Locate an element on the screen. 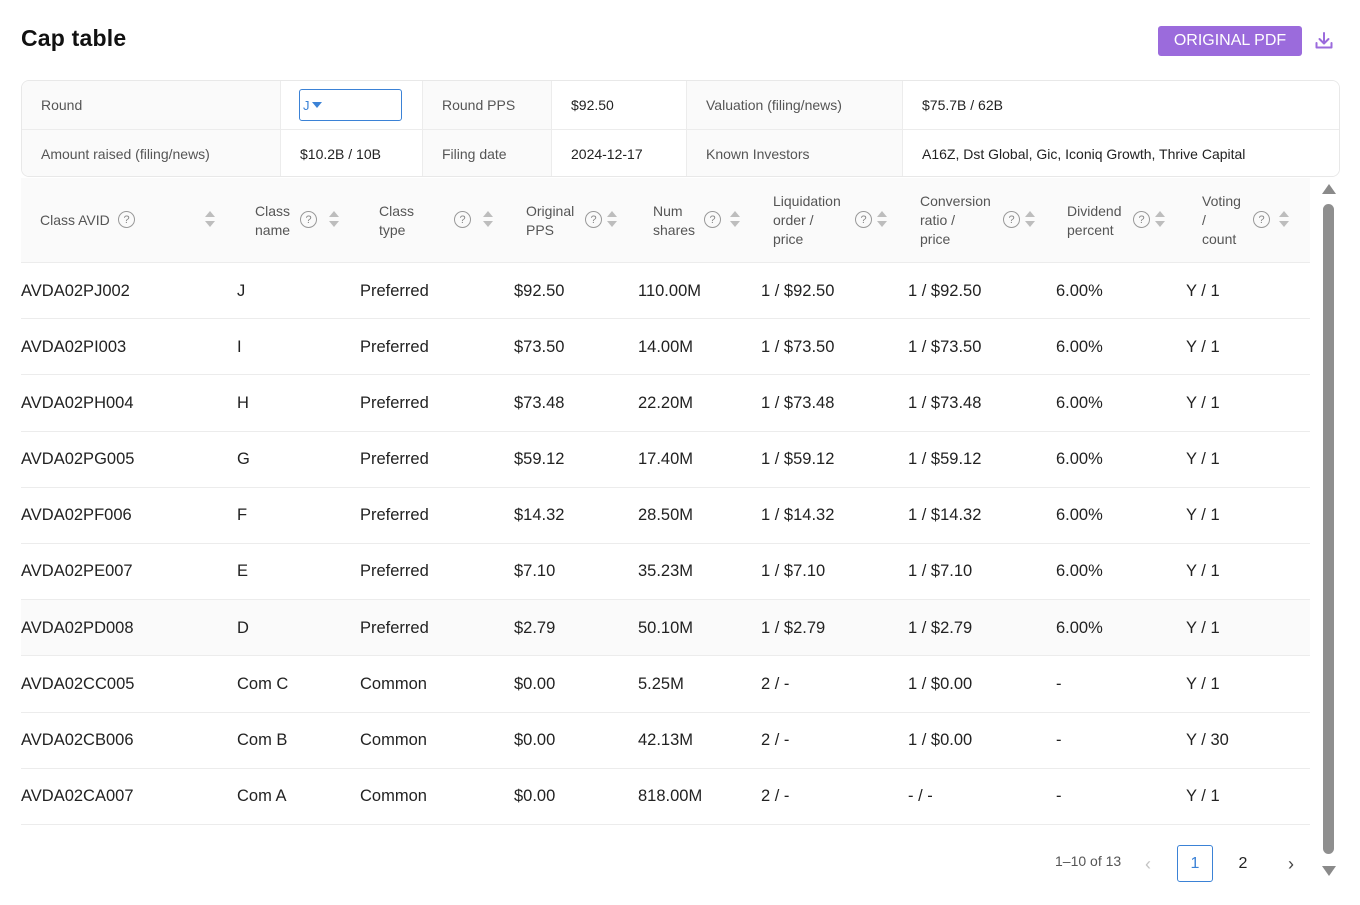 This screenshot has height=905, width=1360. cell-num-shares: 42.13M is located at coordinates (666, 740).